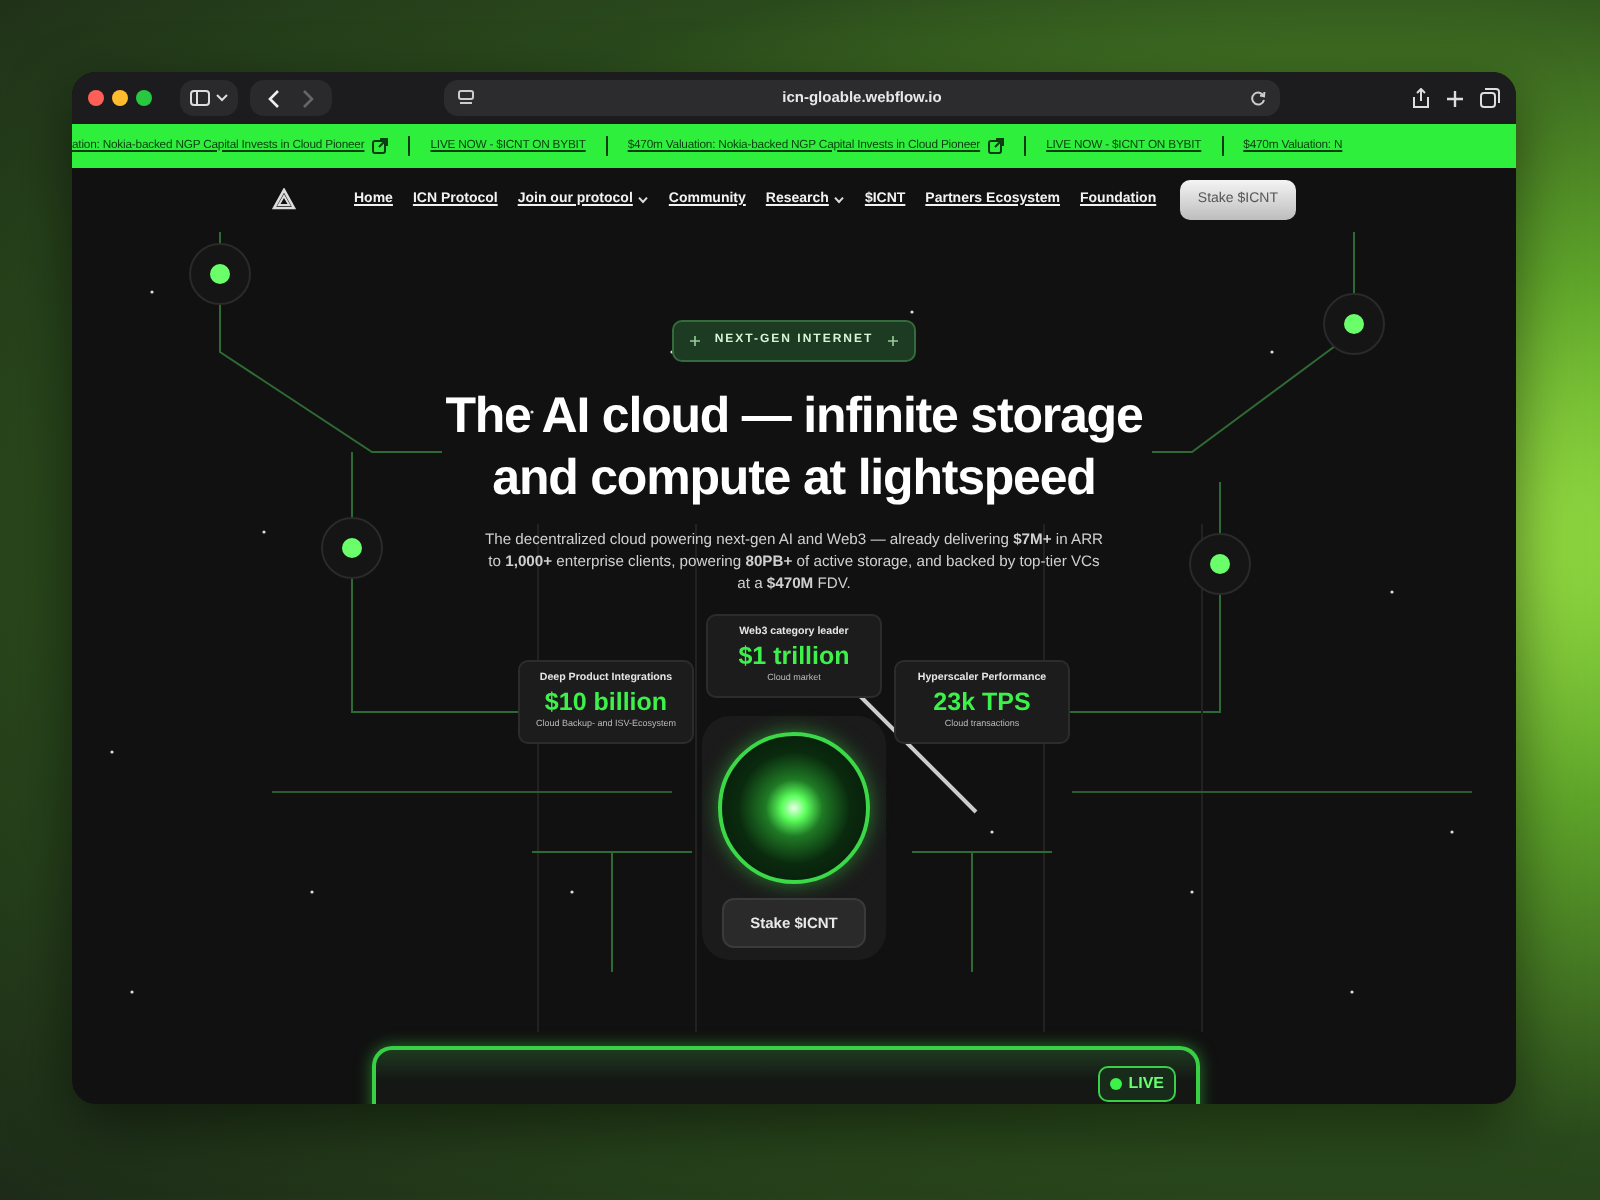 The image size is (1600, 1200). Describe the element at coordinates (200, 98) in the screenshot. I see `sidebar-icon` at that location.